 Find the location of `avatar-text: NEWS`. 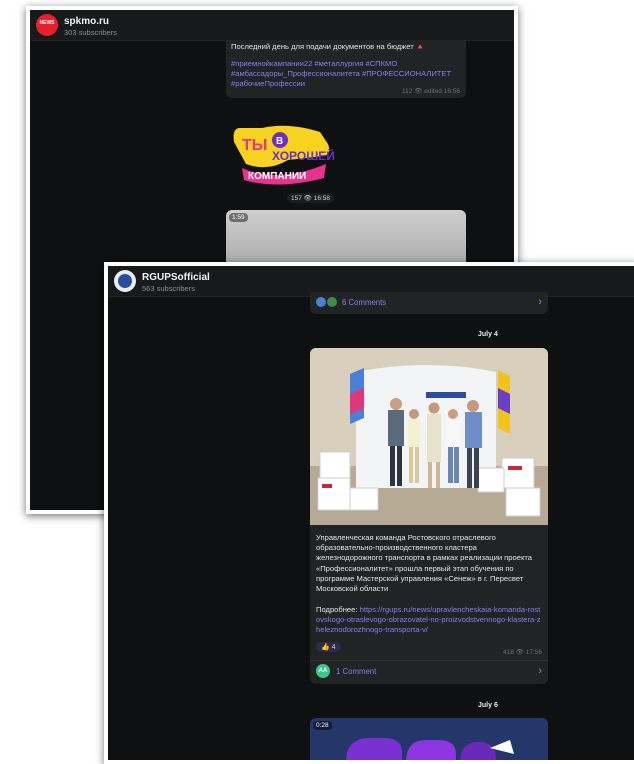

avatar-text: NEWS is located at coordinates (47, 23).